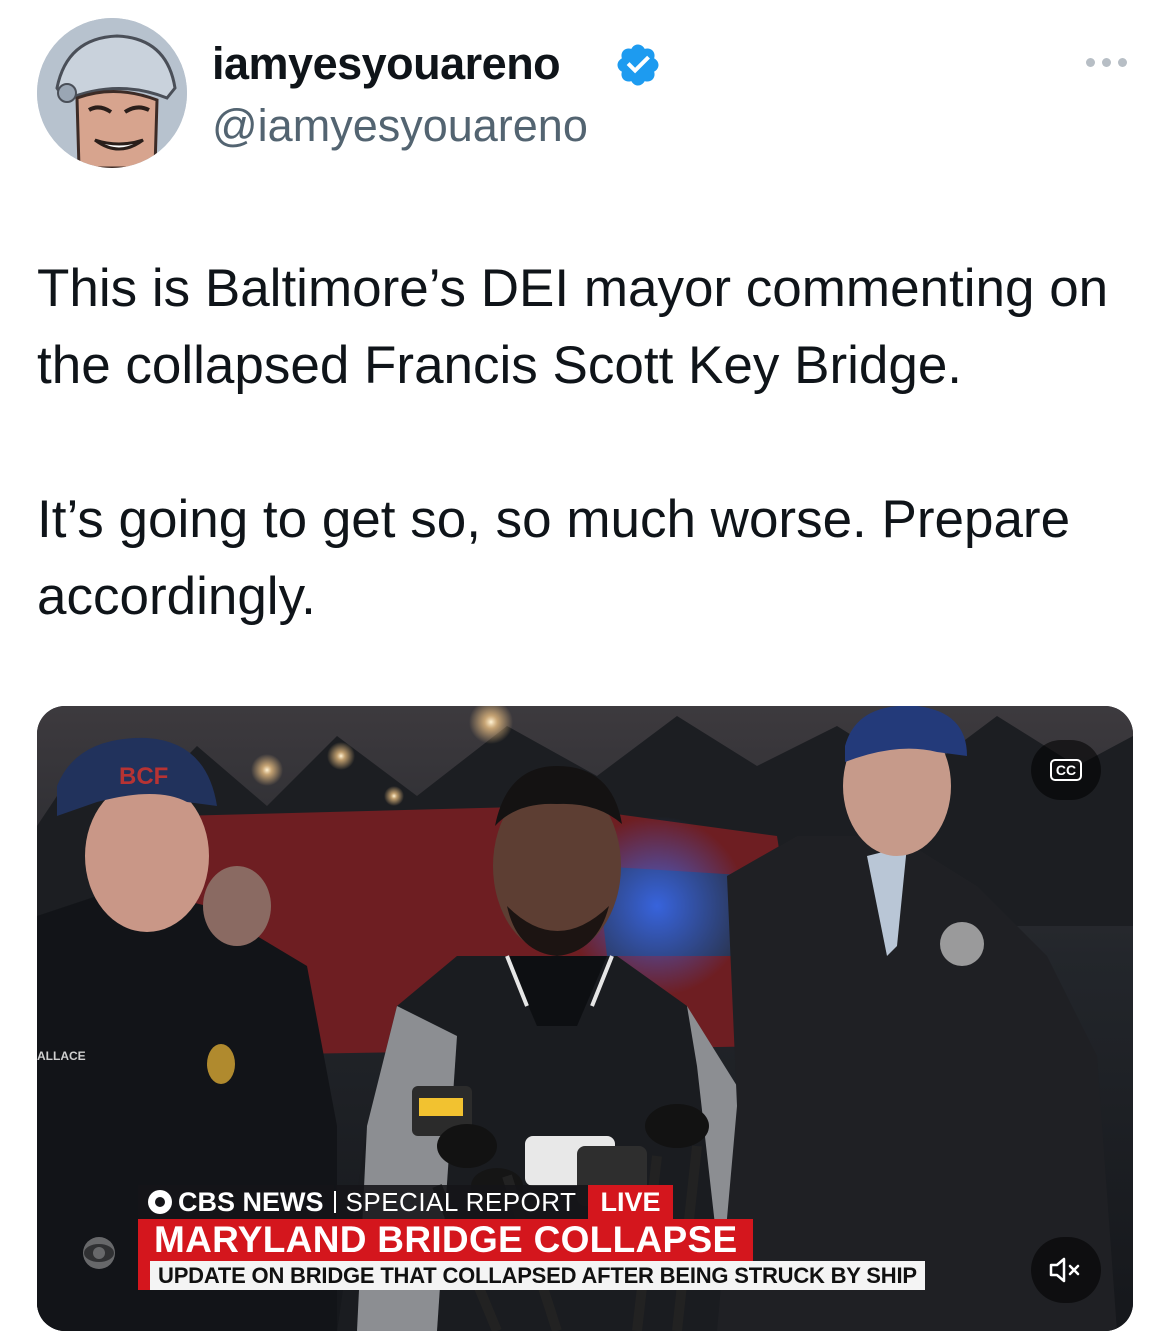  What do you see at coordinates (462, 1202) in the screenshot?
I see `segment-label: SPECIAL REPORT` at bounding box center [462, 1202].